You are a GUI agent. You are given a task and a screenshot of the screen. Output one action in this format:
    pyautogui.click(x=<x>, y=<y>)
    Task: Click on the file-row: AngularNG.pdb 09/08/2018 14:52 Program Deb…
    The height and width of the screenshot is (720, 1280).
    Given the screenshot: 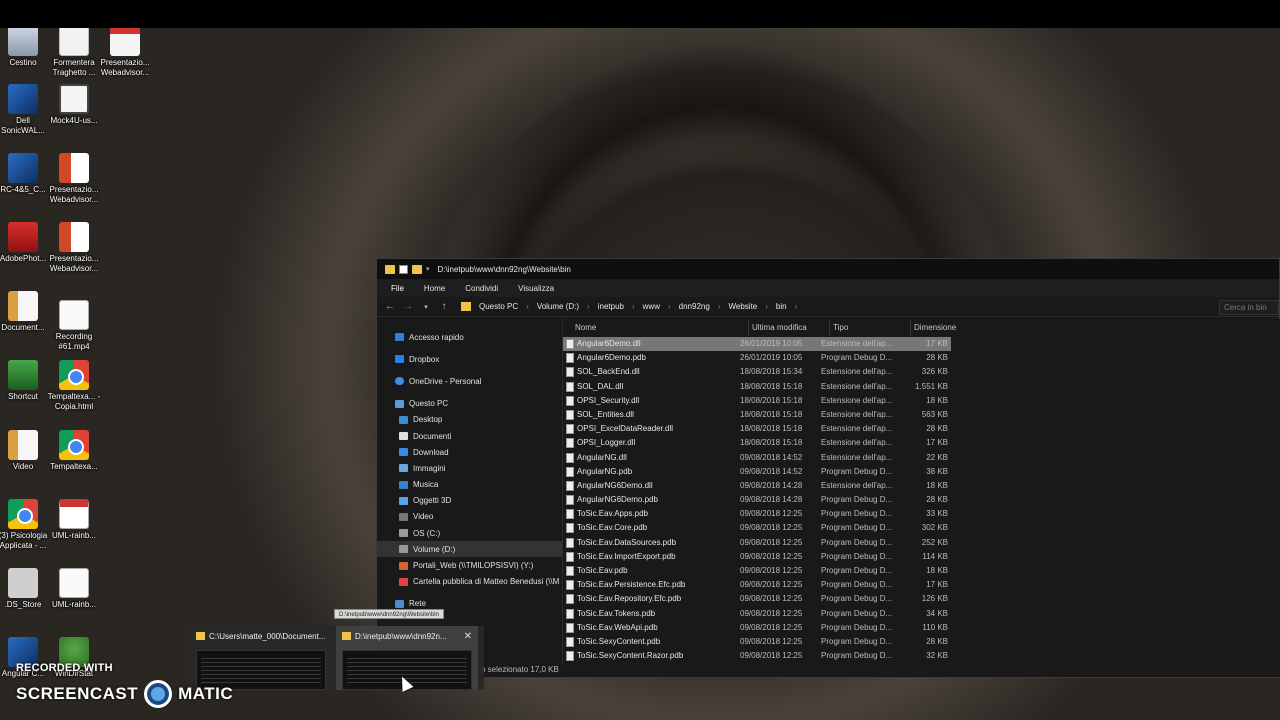 What is the action you would take?
    pyautogui.click(x=921, y=472)
    